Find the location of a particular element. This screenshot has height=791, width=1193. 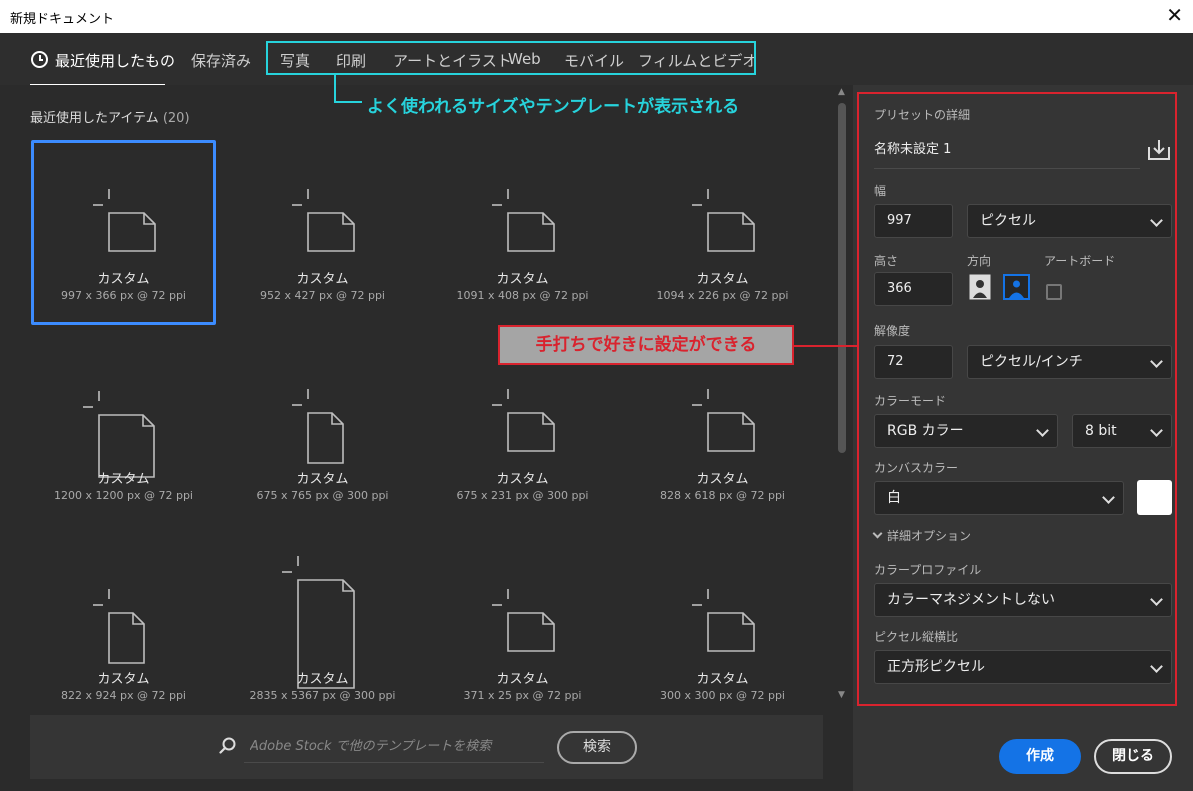

tab-saved: 保存済み is located at coordinates (221, 60).